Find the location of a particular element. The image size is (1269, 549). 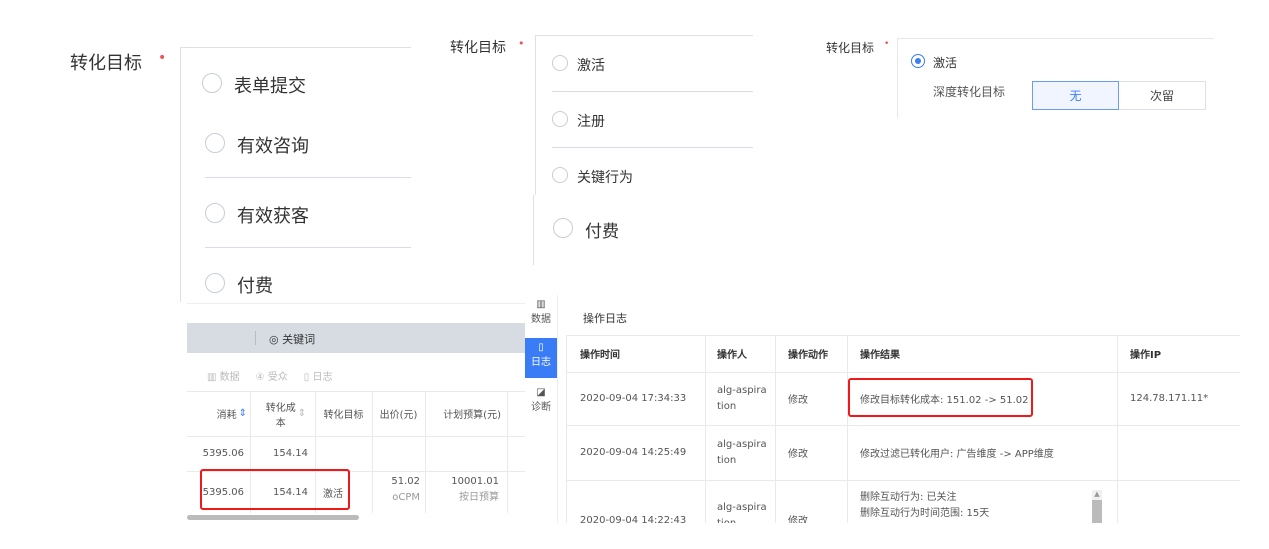

subtab-audience: ④ 受众 is located at coordinates (272, 375).